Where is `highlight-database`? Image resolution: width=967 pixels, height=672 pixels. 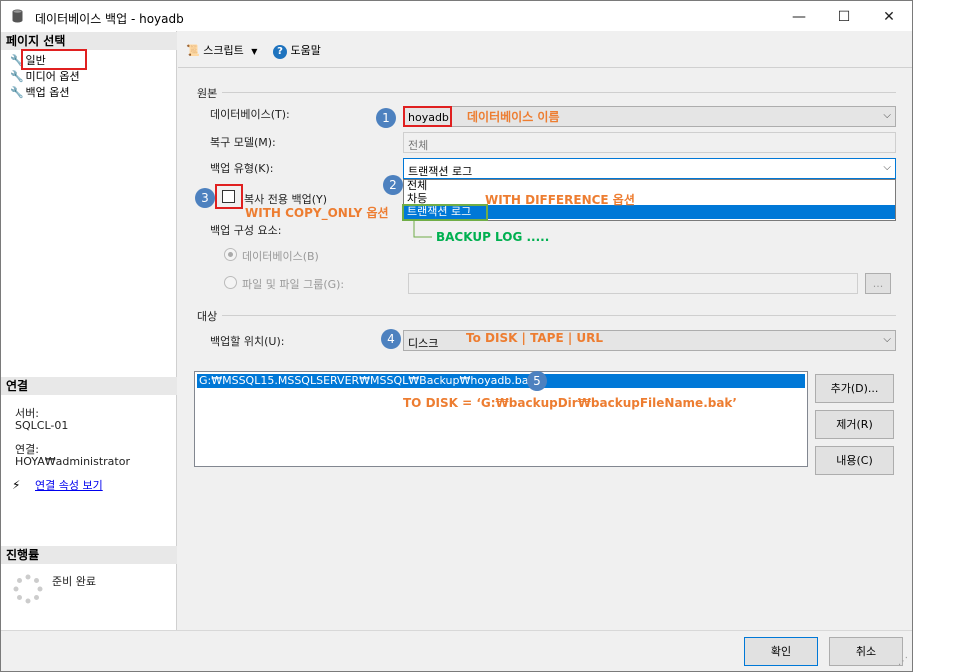
highlight-database is located at coordinates (427, 116).